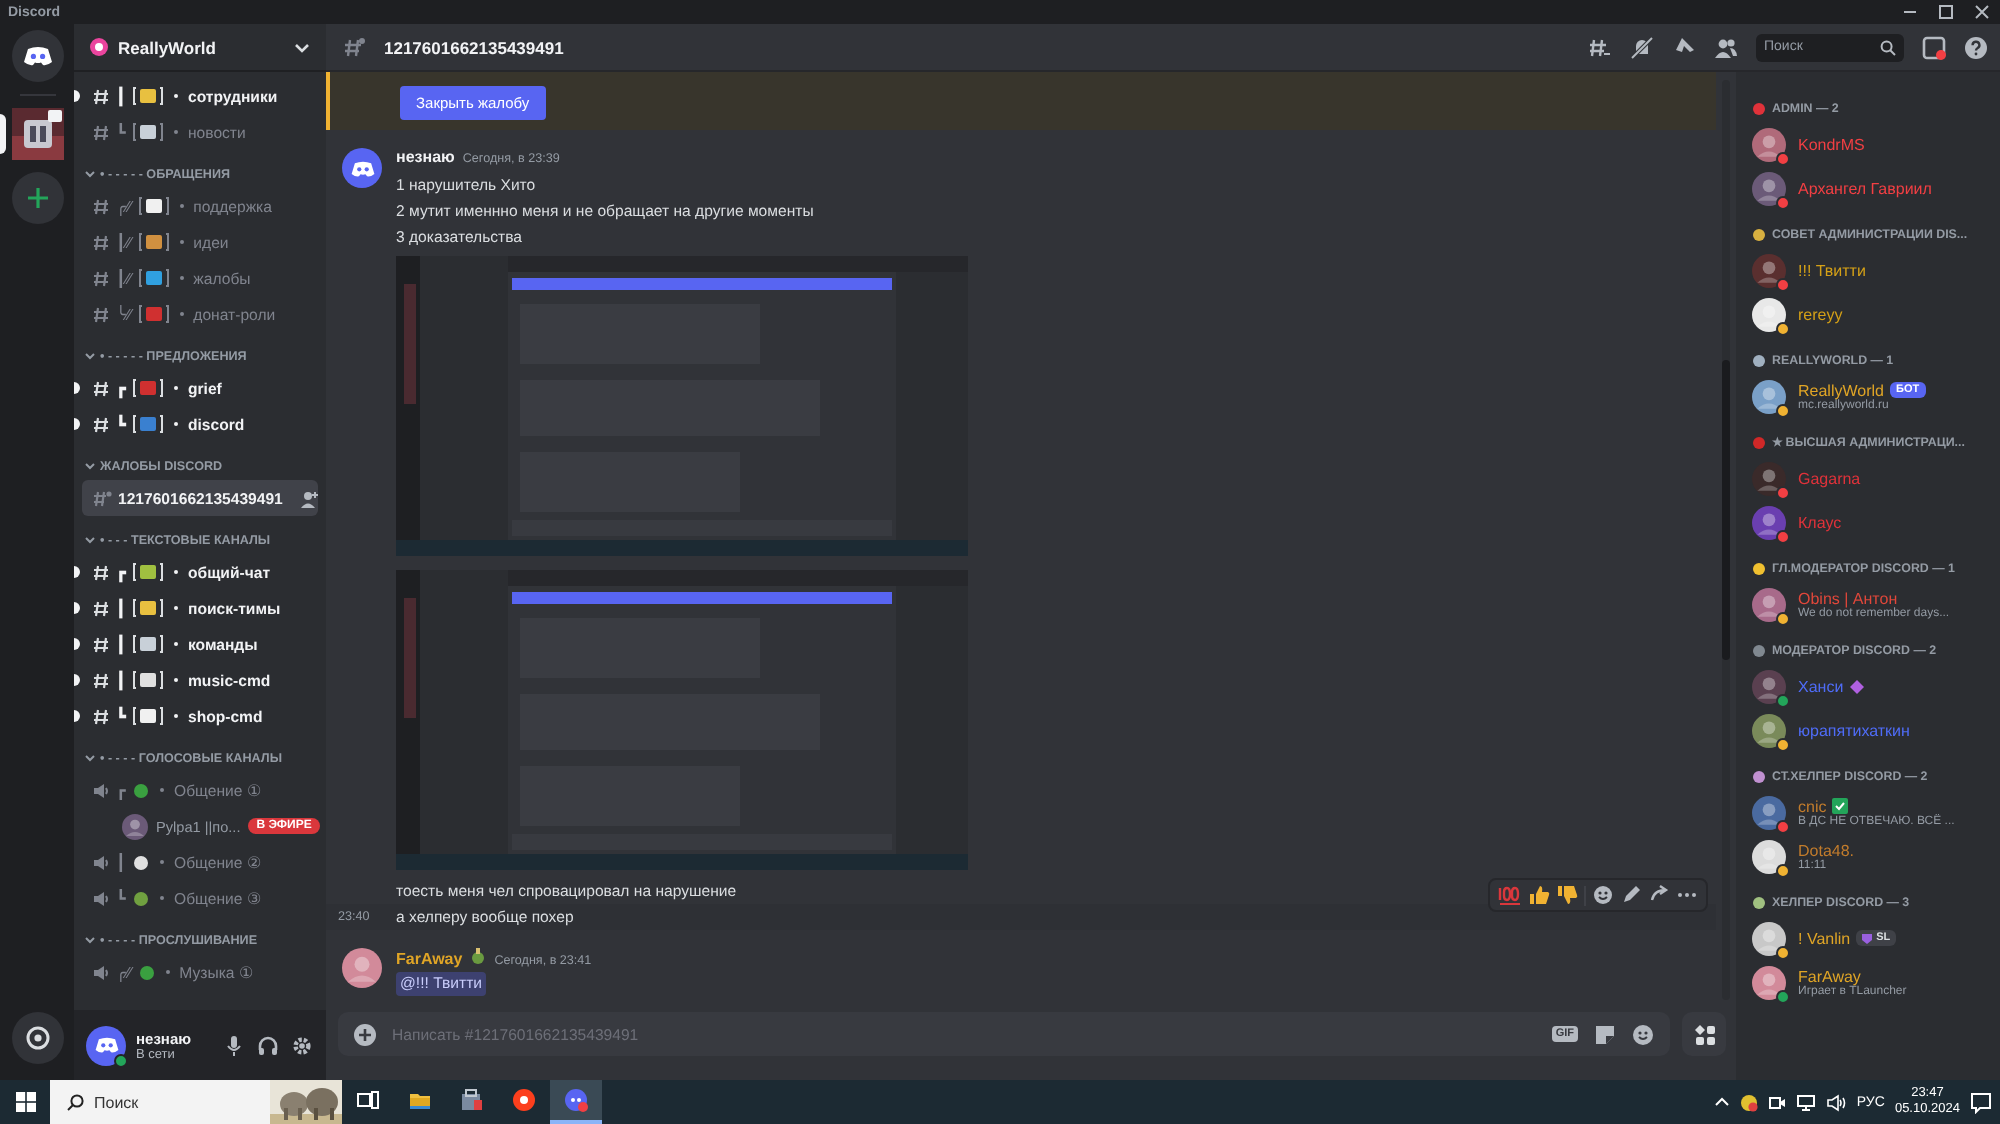 The height and width of the screenshot is (1124, 2000). I want to click on tag-icon, so click(1867, 938).